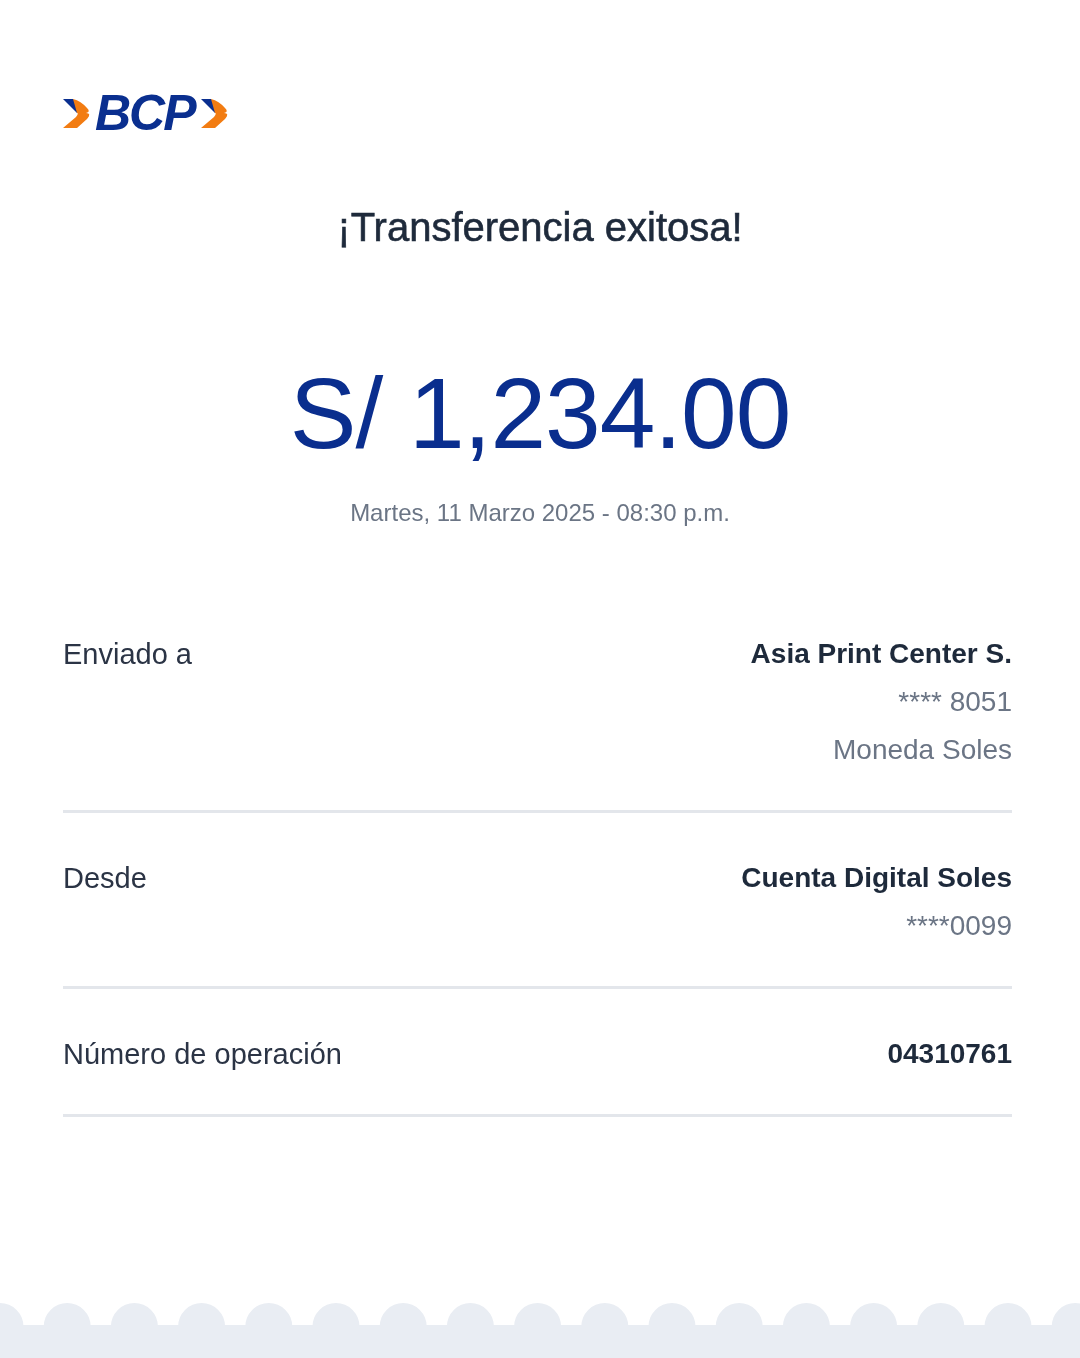 The image size is (1080, 1358). What do you see at coordinates (540, 227) in the screenshot?
I see `success-title: ¡Transferencia exitosa!` at bounding box center [540, 227].